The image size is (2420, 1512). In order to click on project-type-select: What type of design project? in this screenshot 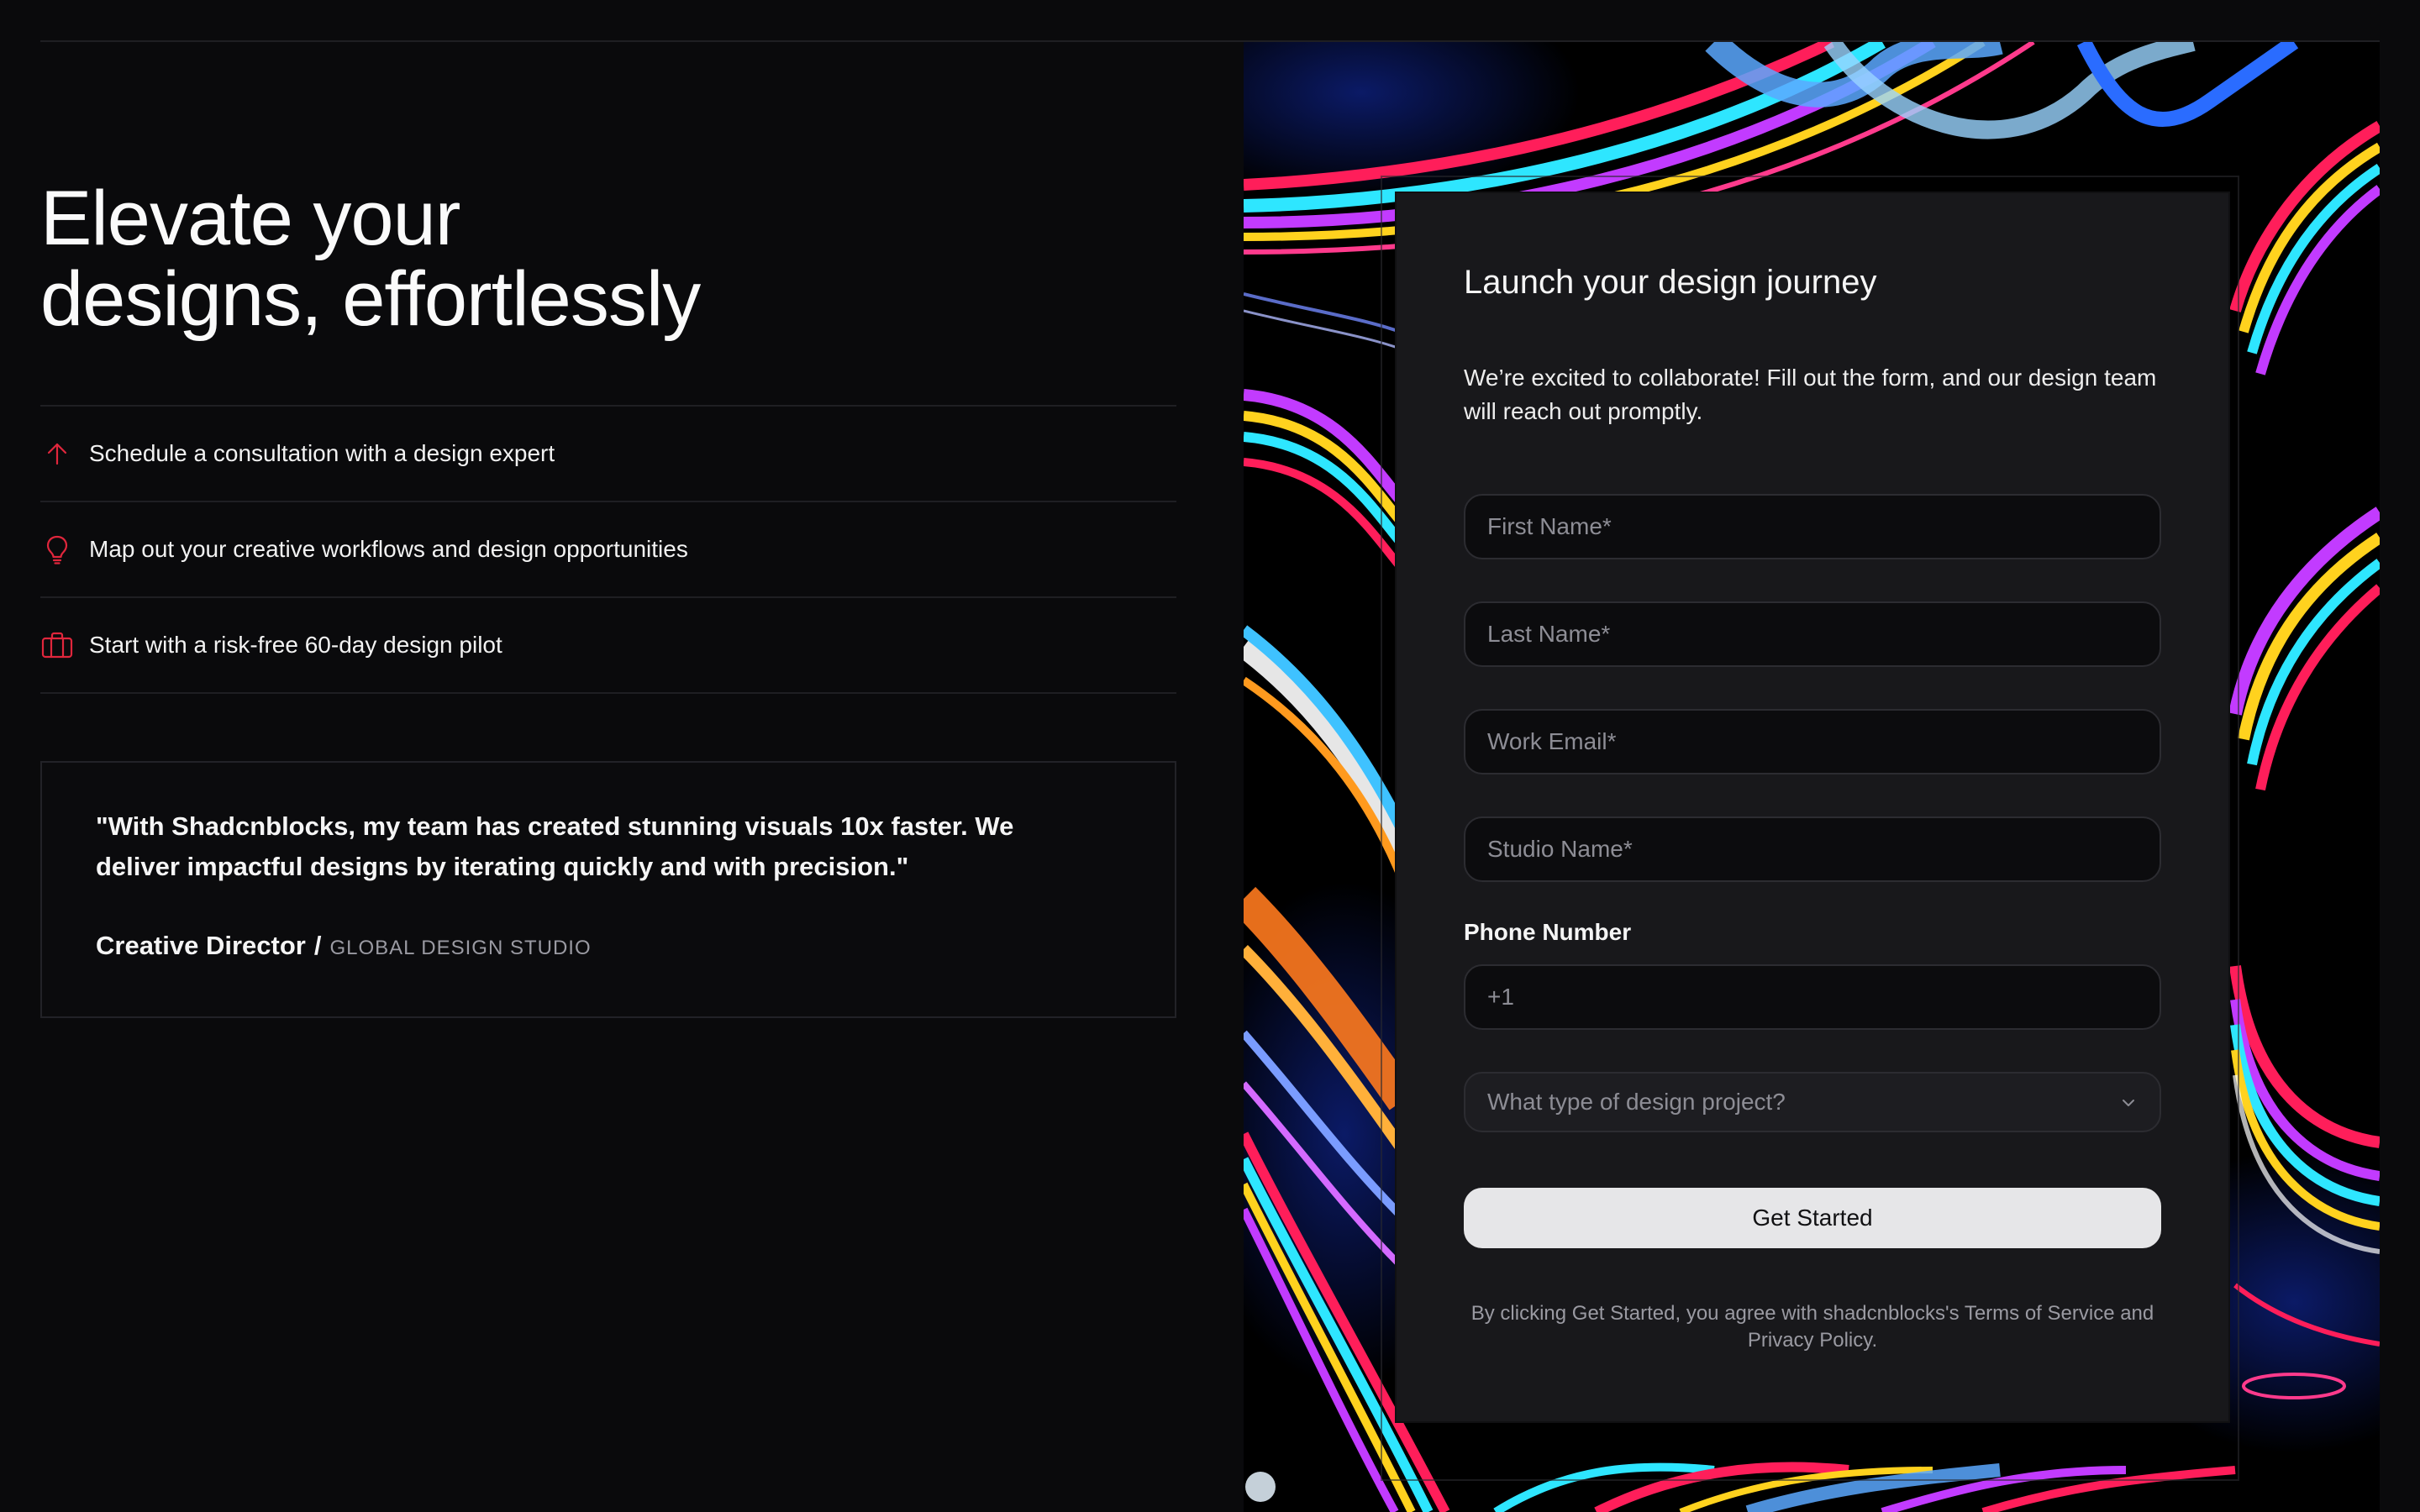, I will do `click(1812, 1102)`.